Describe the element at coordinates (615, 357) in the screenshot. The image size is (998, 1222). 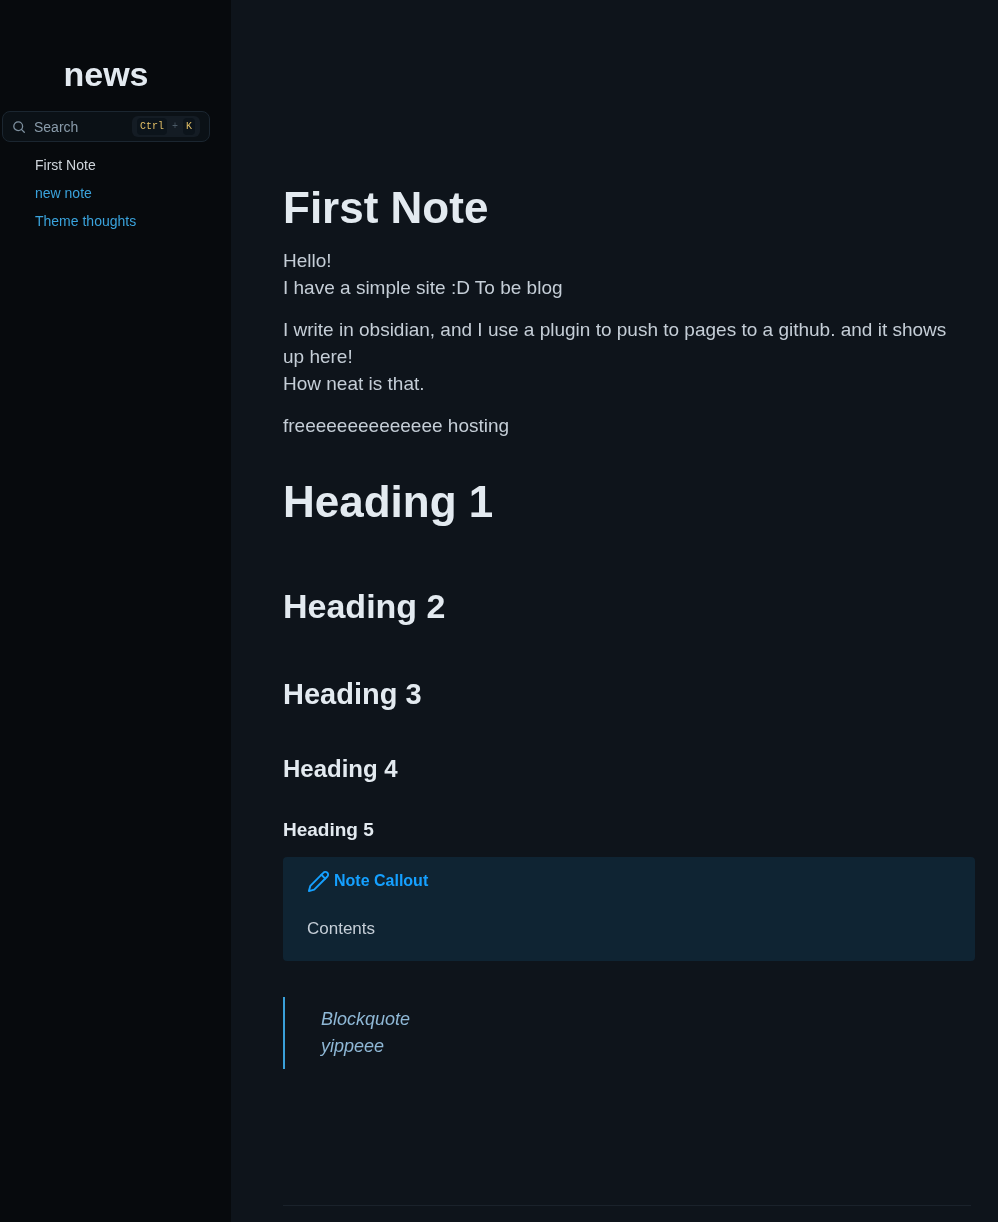
I see `paragraph: I write in obsidian, and I use a plugin to push to pages to a github. and it shows up here! How neat is that.` at that location.